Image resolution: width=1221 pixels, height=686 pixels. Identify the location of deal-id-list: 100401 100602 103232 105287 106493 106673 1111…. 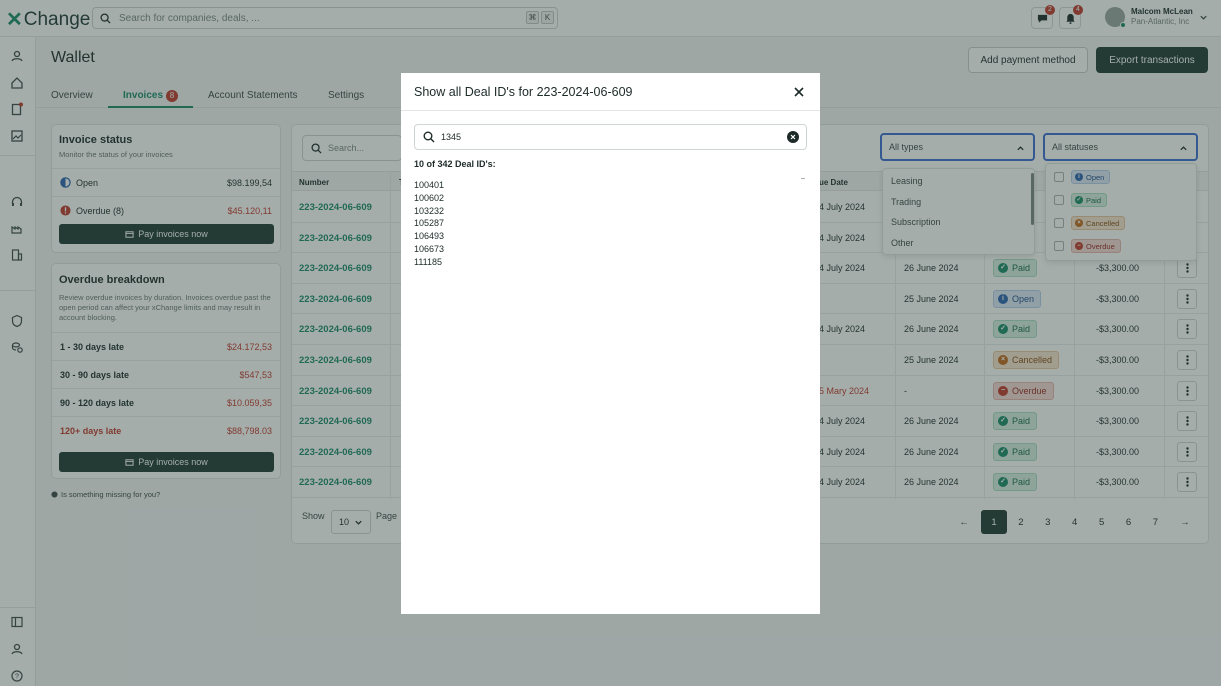
(429, 224).